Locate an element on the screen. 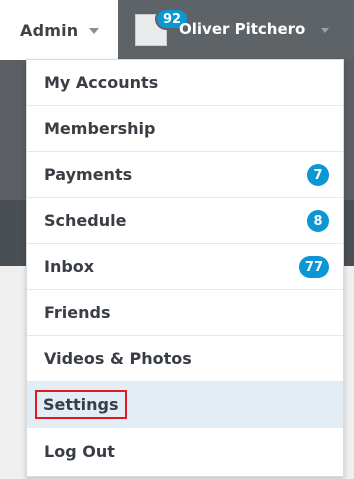  admin-menu-button: Admin is located at coordinates (59, 30).